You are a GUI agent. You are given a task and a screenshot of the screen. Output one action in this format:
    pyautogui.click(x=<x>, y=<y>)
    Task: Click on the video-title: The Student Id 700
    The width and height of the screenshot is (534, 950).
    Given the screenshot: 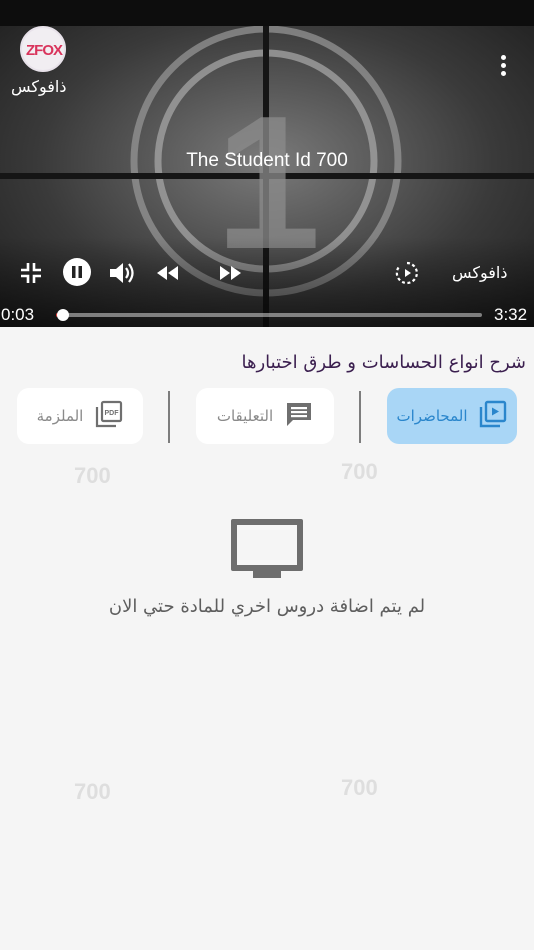 What is the action you would take?
    pyautogui.click(x=267, y=160)
    